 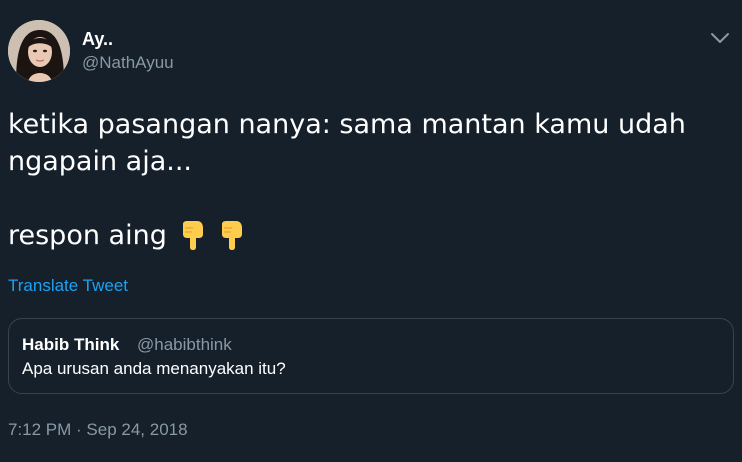 I want to click on avatar-photo, so click(x=39, y=51).